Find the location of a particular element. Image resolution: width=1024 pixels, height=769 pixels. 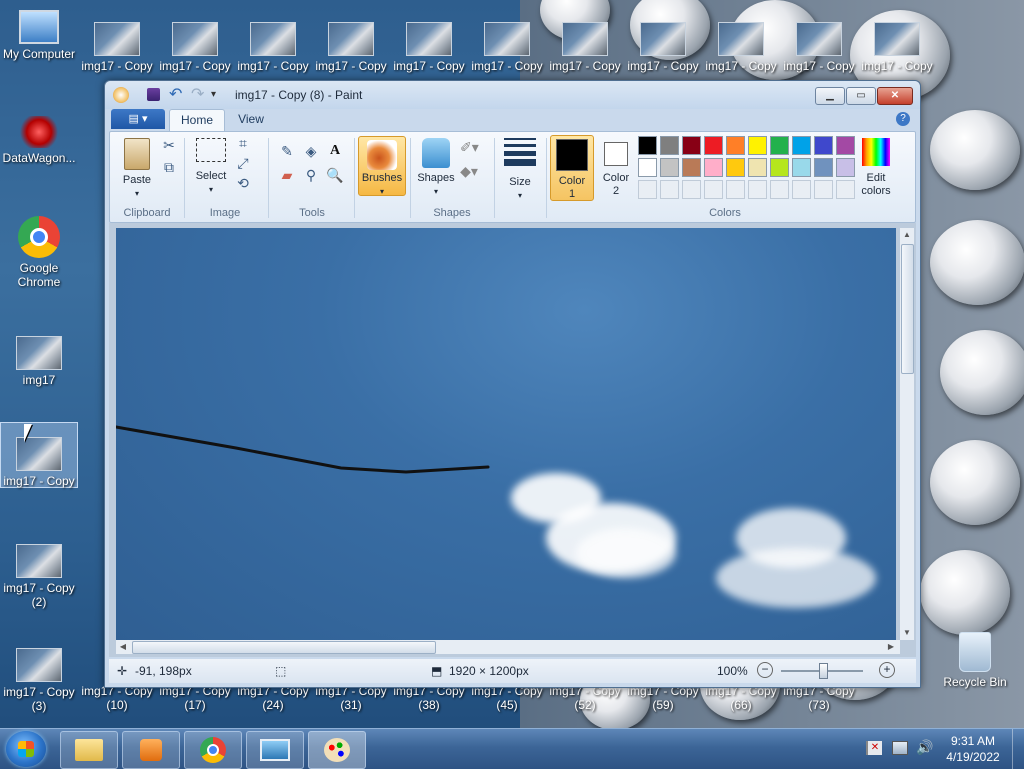

tab-home: Home is located at coordinates (197, 120).